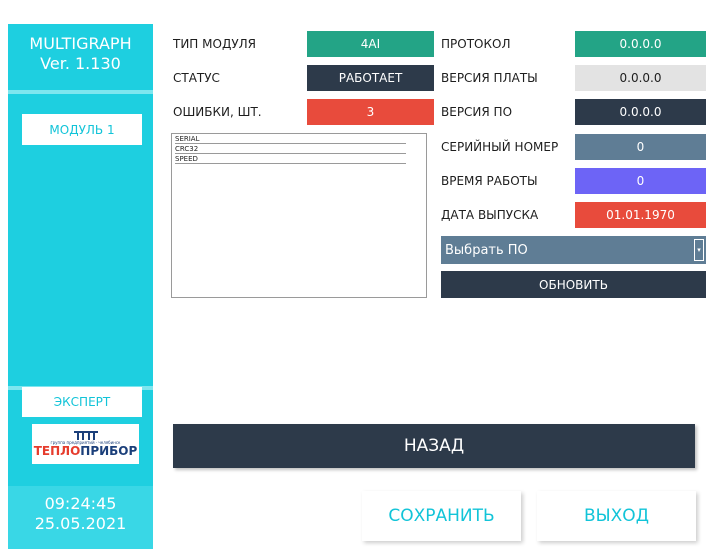 The width and height of the screenshot is (726, 549). What do you see at coordinates (370, 44) in the screenshot?
I see `module-type-value: 4AI` at bounding box center [370, 44].